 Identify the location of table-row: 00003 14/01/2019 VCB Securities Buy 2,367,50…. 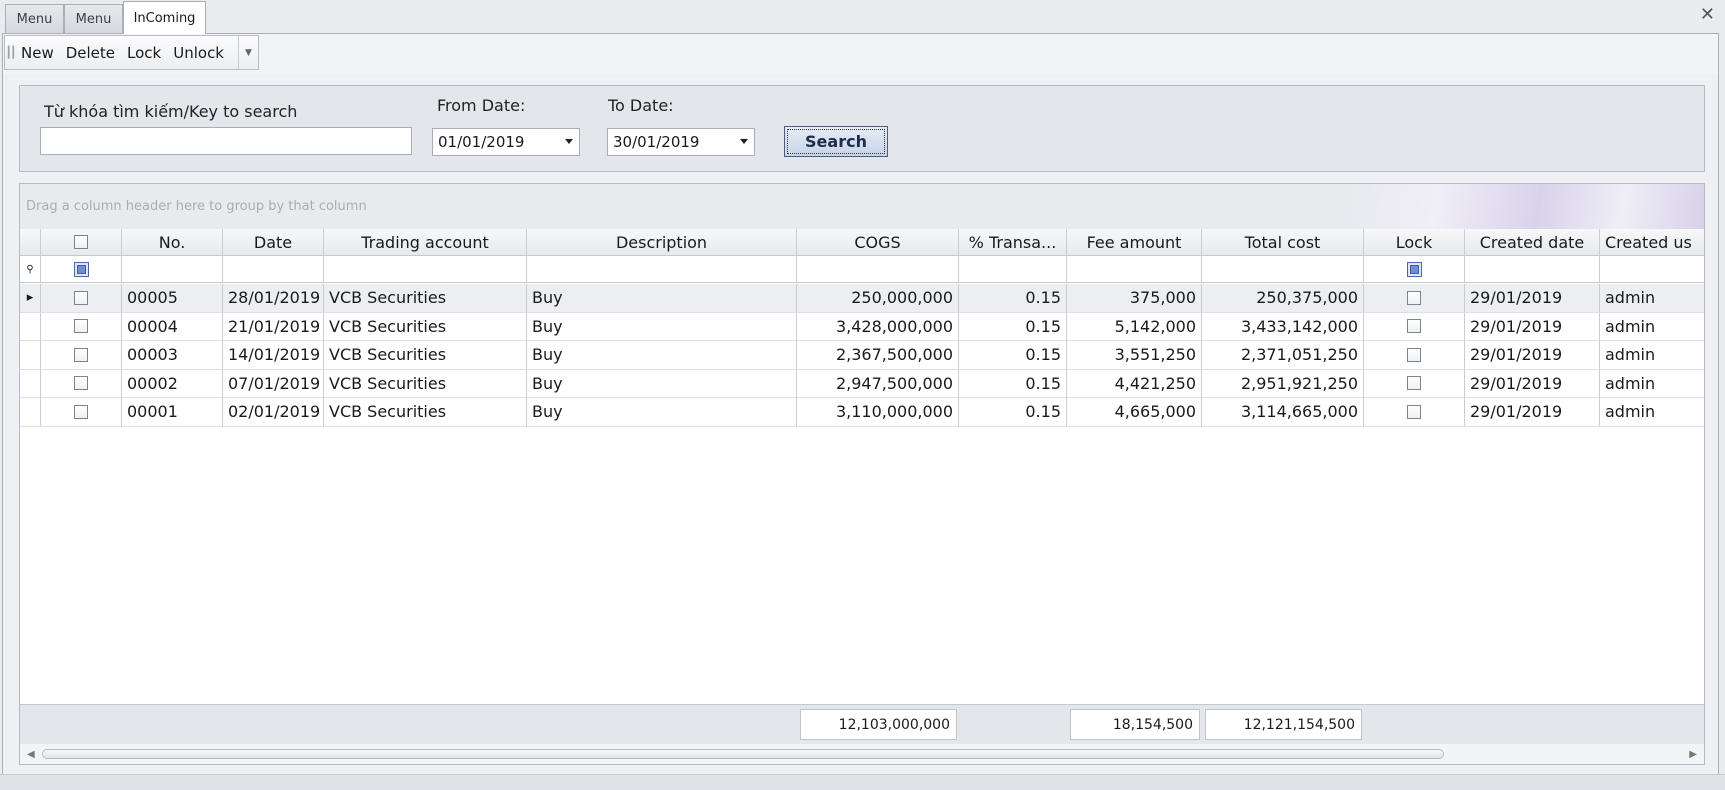
(862, 355).